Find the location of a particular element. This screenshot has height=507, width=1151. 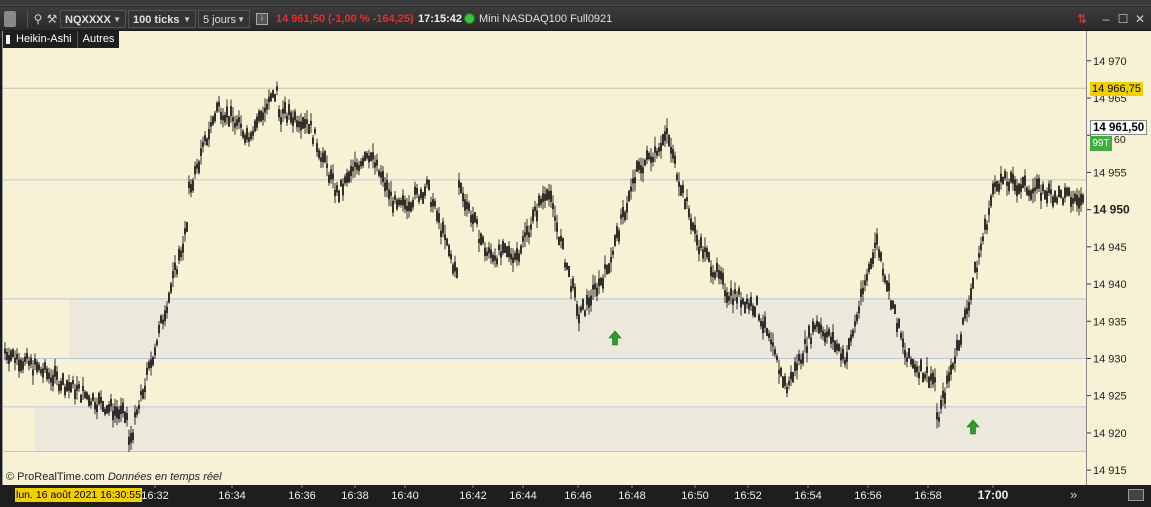

price-tick-label: 14 945 is located at coordinates (1110, 248).